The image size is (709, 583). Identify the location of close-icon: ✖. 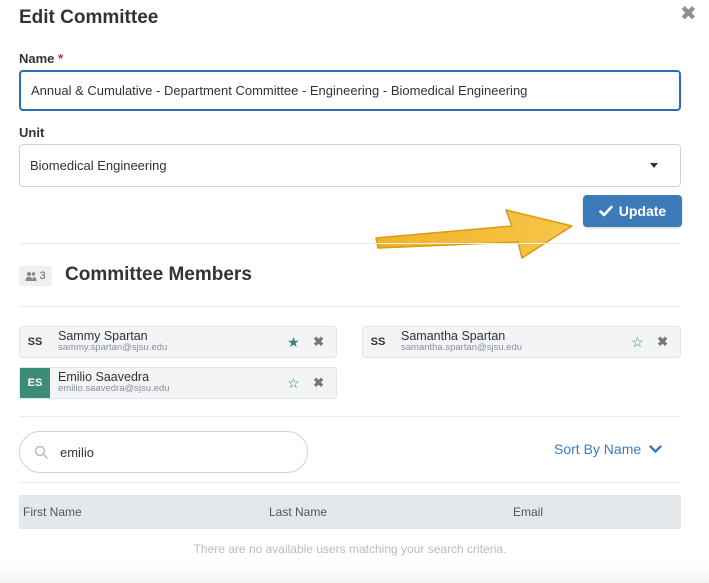
(688, 14).